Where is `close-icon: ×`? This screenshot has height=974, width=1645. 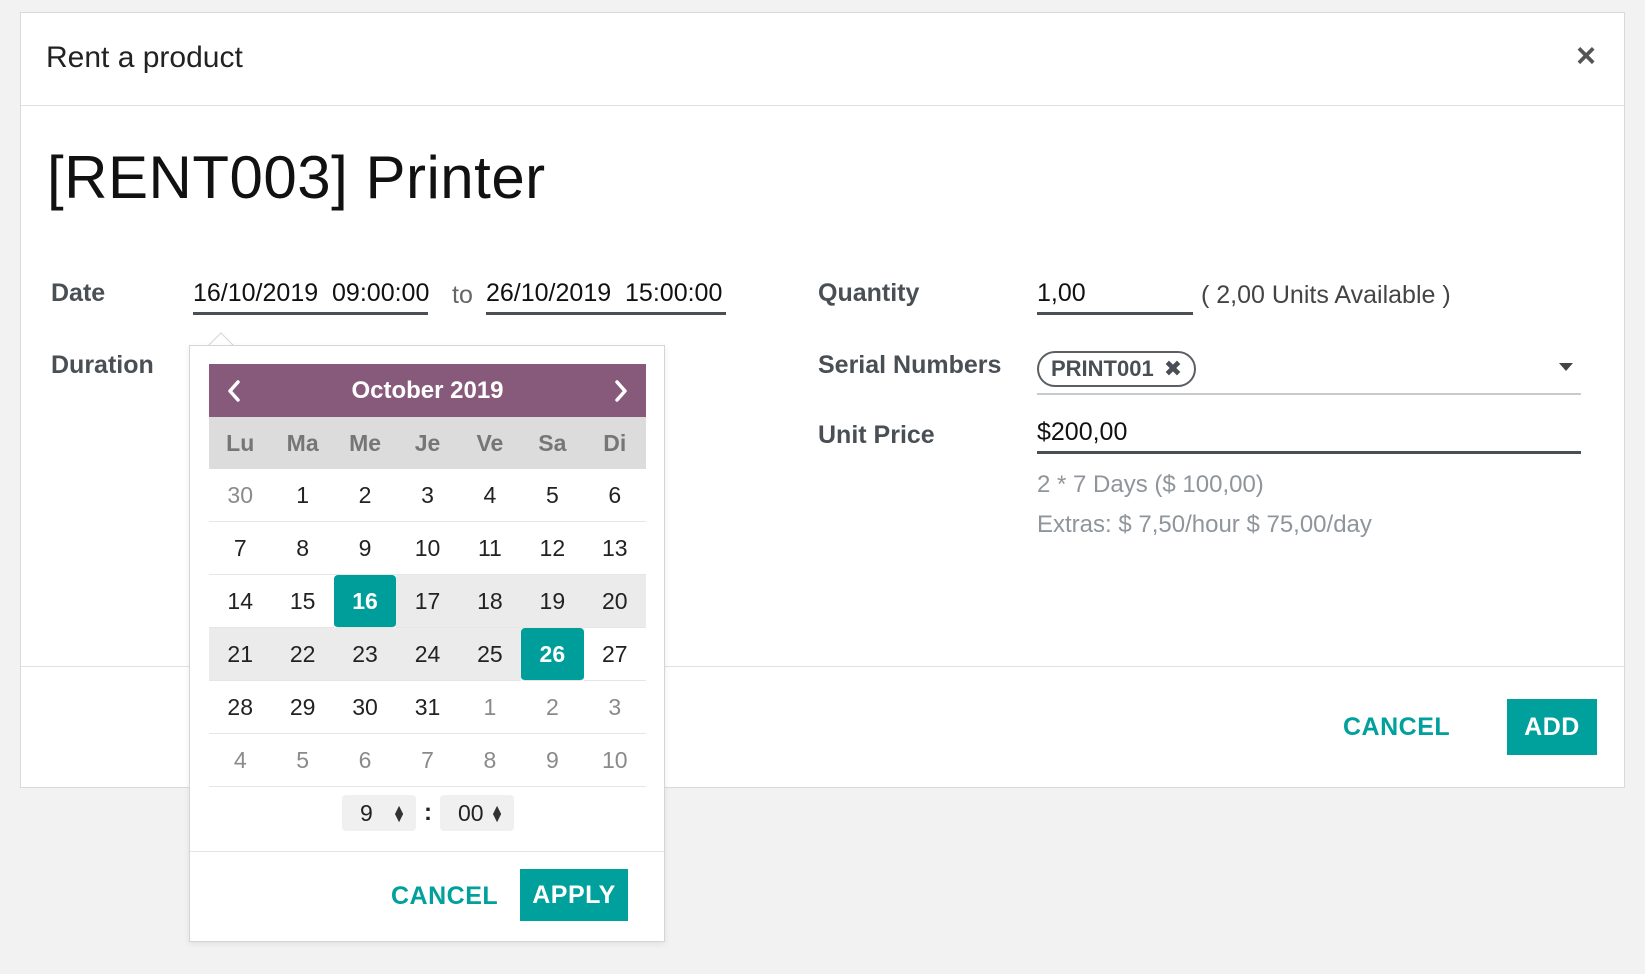
close-icon: × is located at coordinates (1586, 56).